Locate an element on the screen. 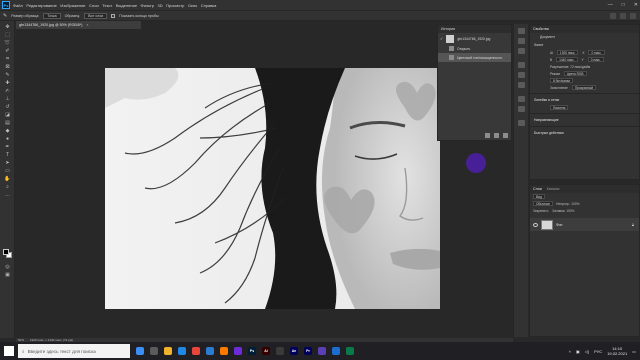 This screenshot has width=640, height=360. language-indicator: РУС is located at coordinates (598, 351).